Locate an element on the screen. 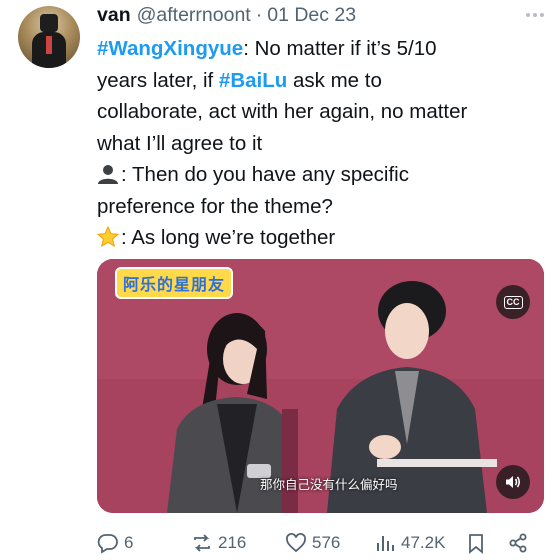  heart-icon is located at coordinates (296, 543).